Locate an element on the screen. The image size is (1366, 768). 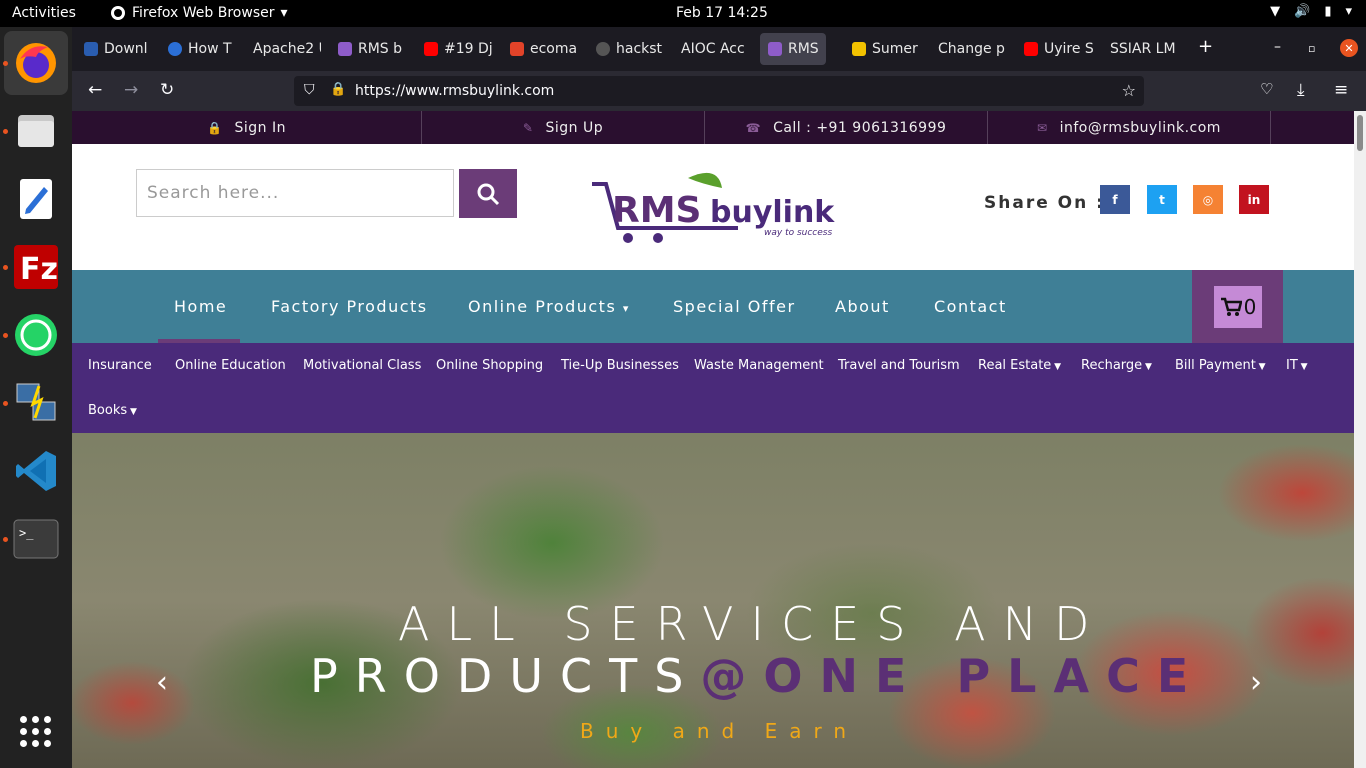
email-link: ✉ info@rmsbuylink.com is located at coordinates (1129, 127).